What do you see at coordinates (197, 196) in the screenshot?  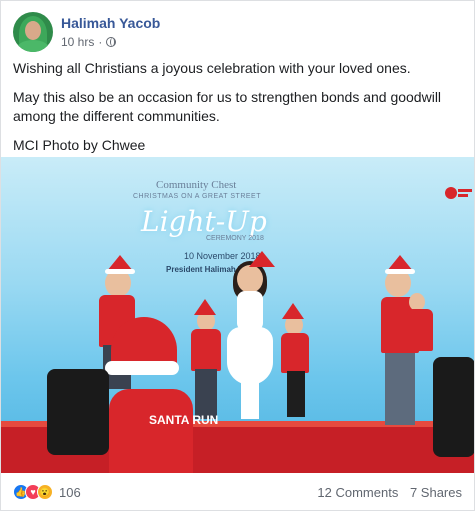 I see `banner-subtitle: CHRISTMAS ON A GREAT STREET` at bounding box center [197, 196].